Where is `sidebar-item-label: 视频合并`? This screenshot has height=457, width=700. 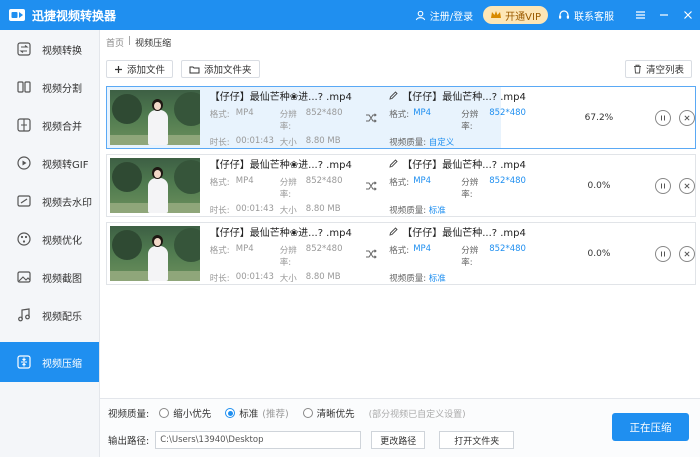
sidebar-item-label: 视频合并 is located at coordinates (62, 127).